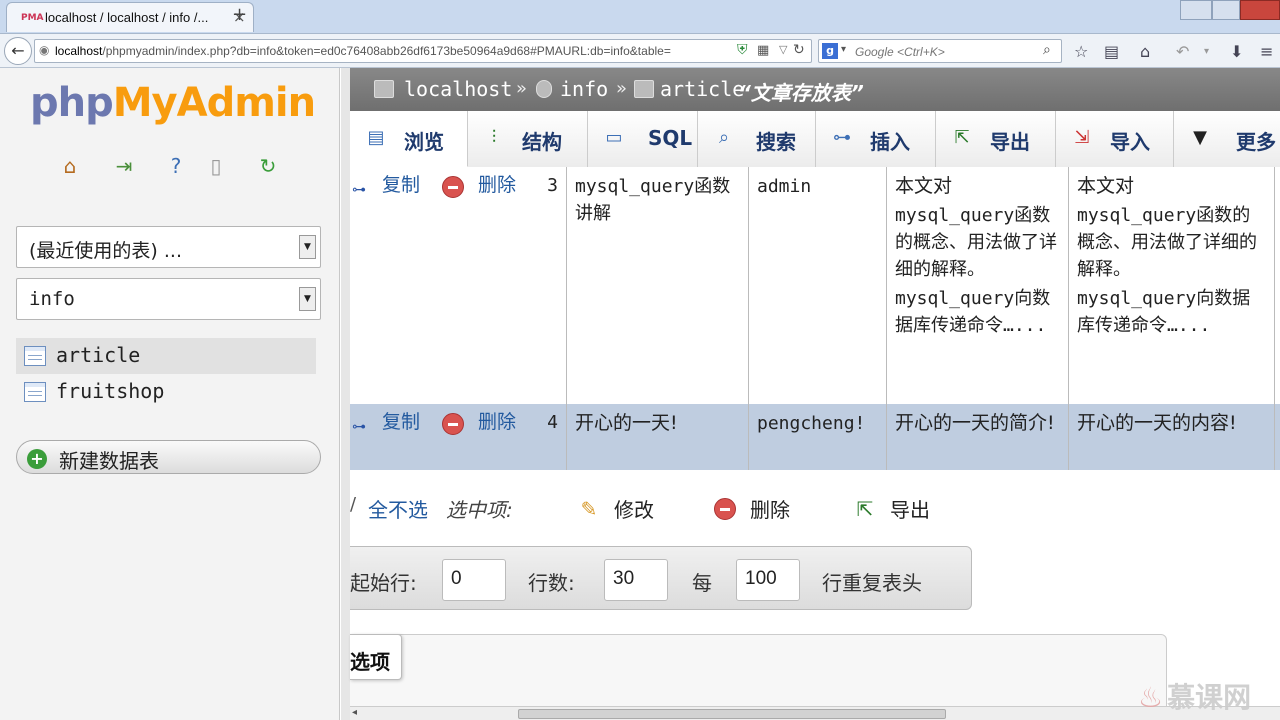 Image resolution: width=1280 pixels, height=720 pixels. What do you see at coordinates (458, 285) in the screenshot?
I see `row-actions: ⊶ 复制 删除 3` at bounding box center [458, 285].